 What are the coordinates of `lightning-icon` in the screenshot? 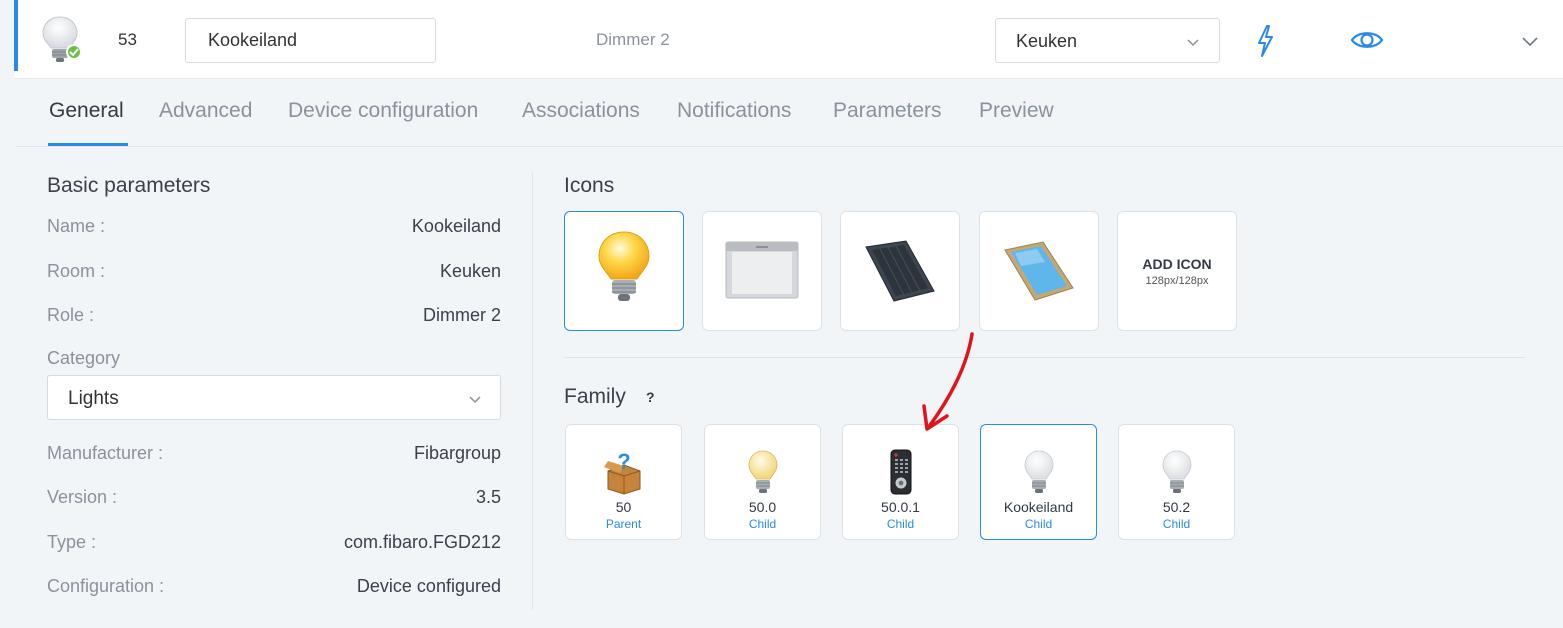 It's located at (1265, 41).